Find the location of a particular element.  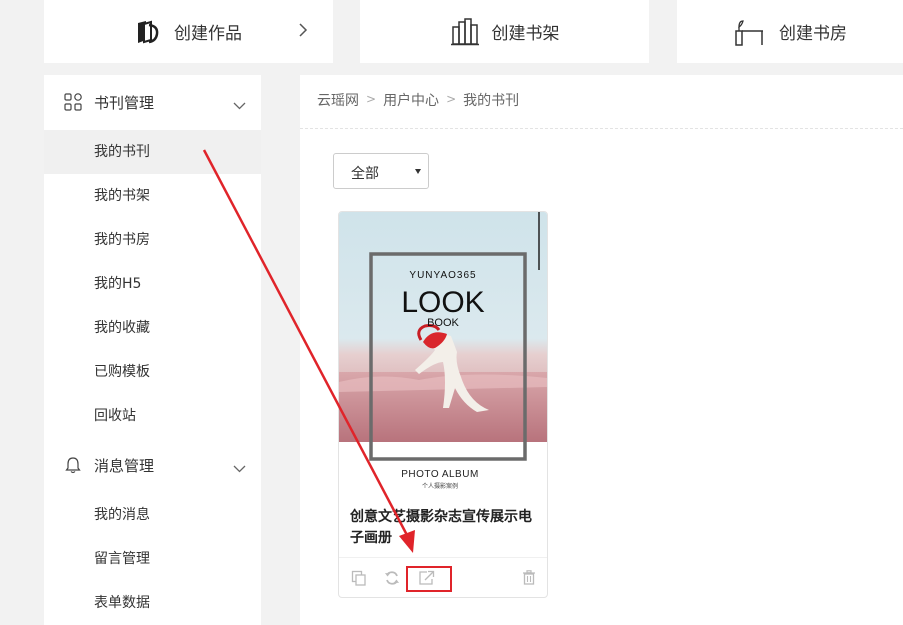

cover-brand-text: YUNYAO365 is located at coordinates (442, 275).